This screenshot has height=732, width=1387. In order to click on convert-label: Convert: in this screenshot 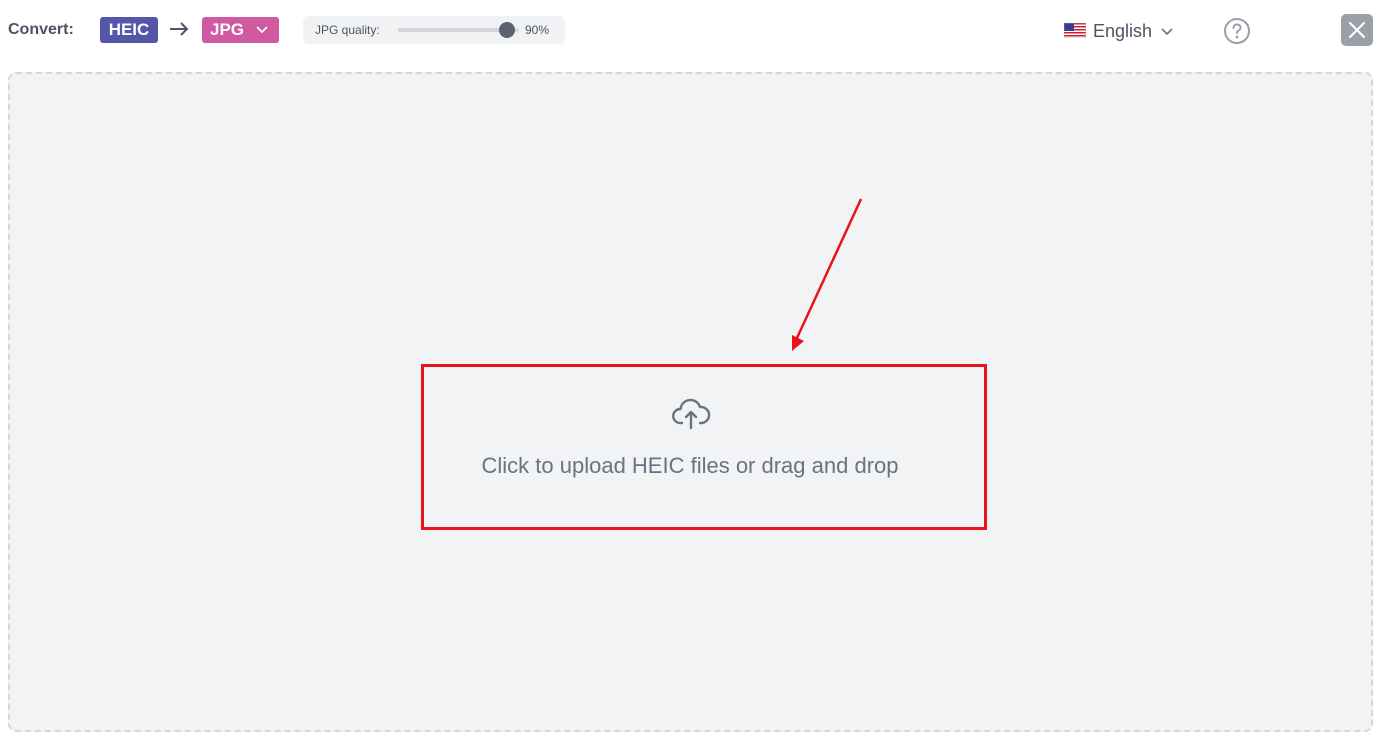, I will do `click(41, 29)`.